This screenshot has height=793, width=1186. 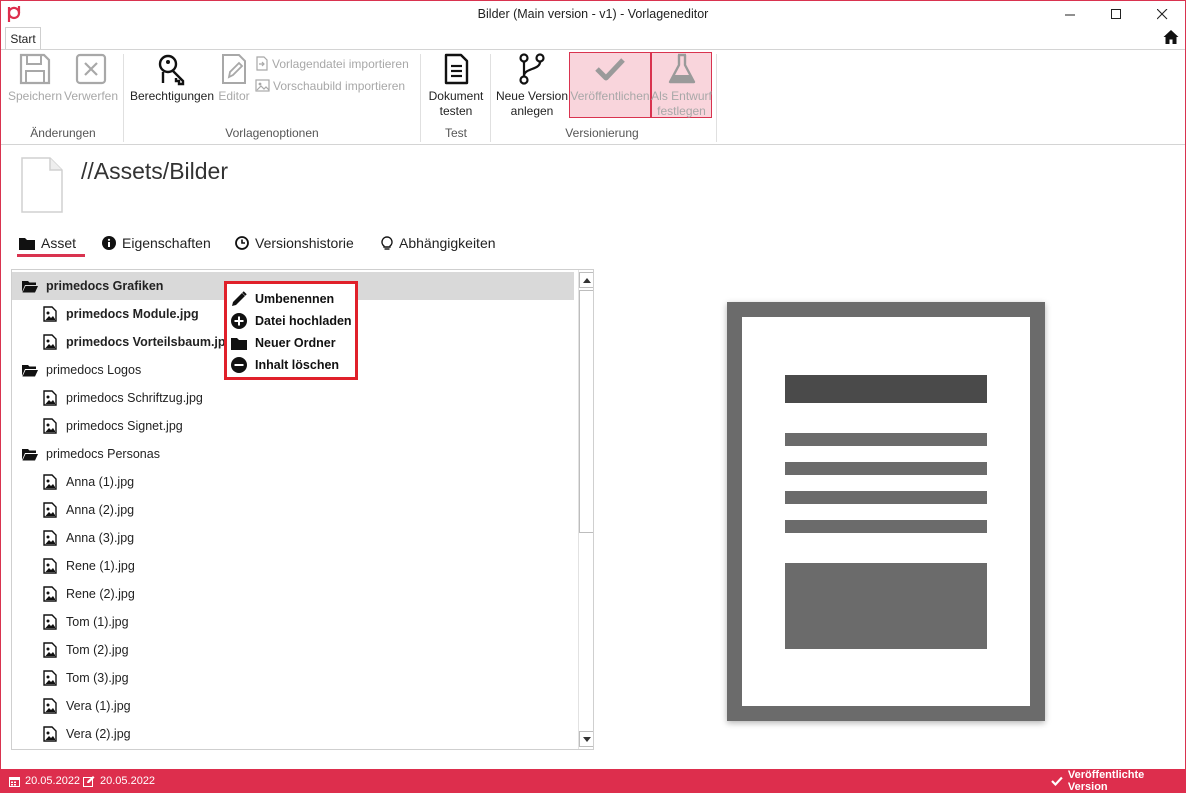 I want to click on branch-icon, so click(x=532, y=69).